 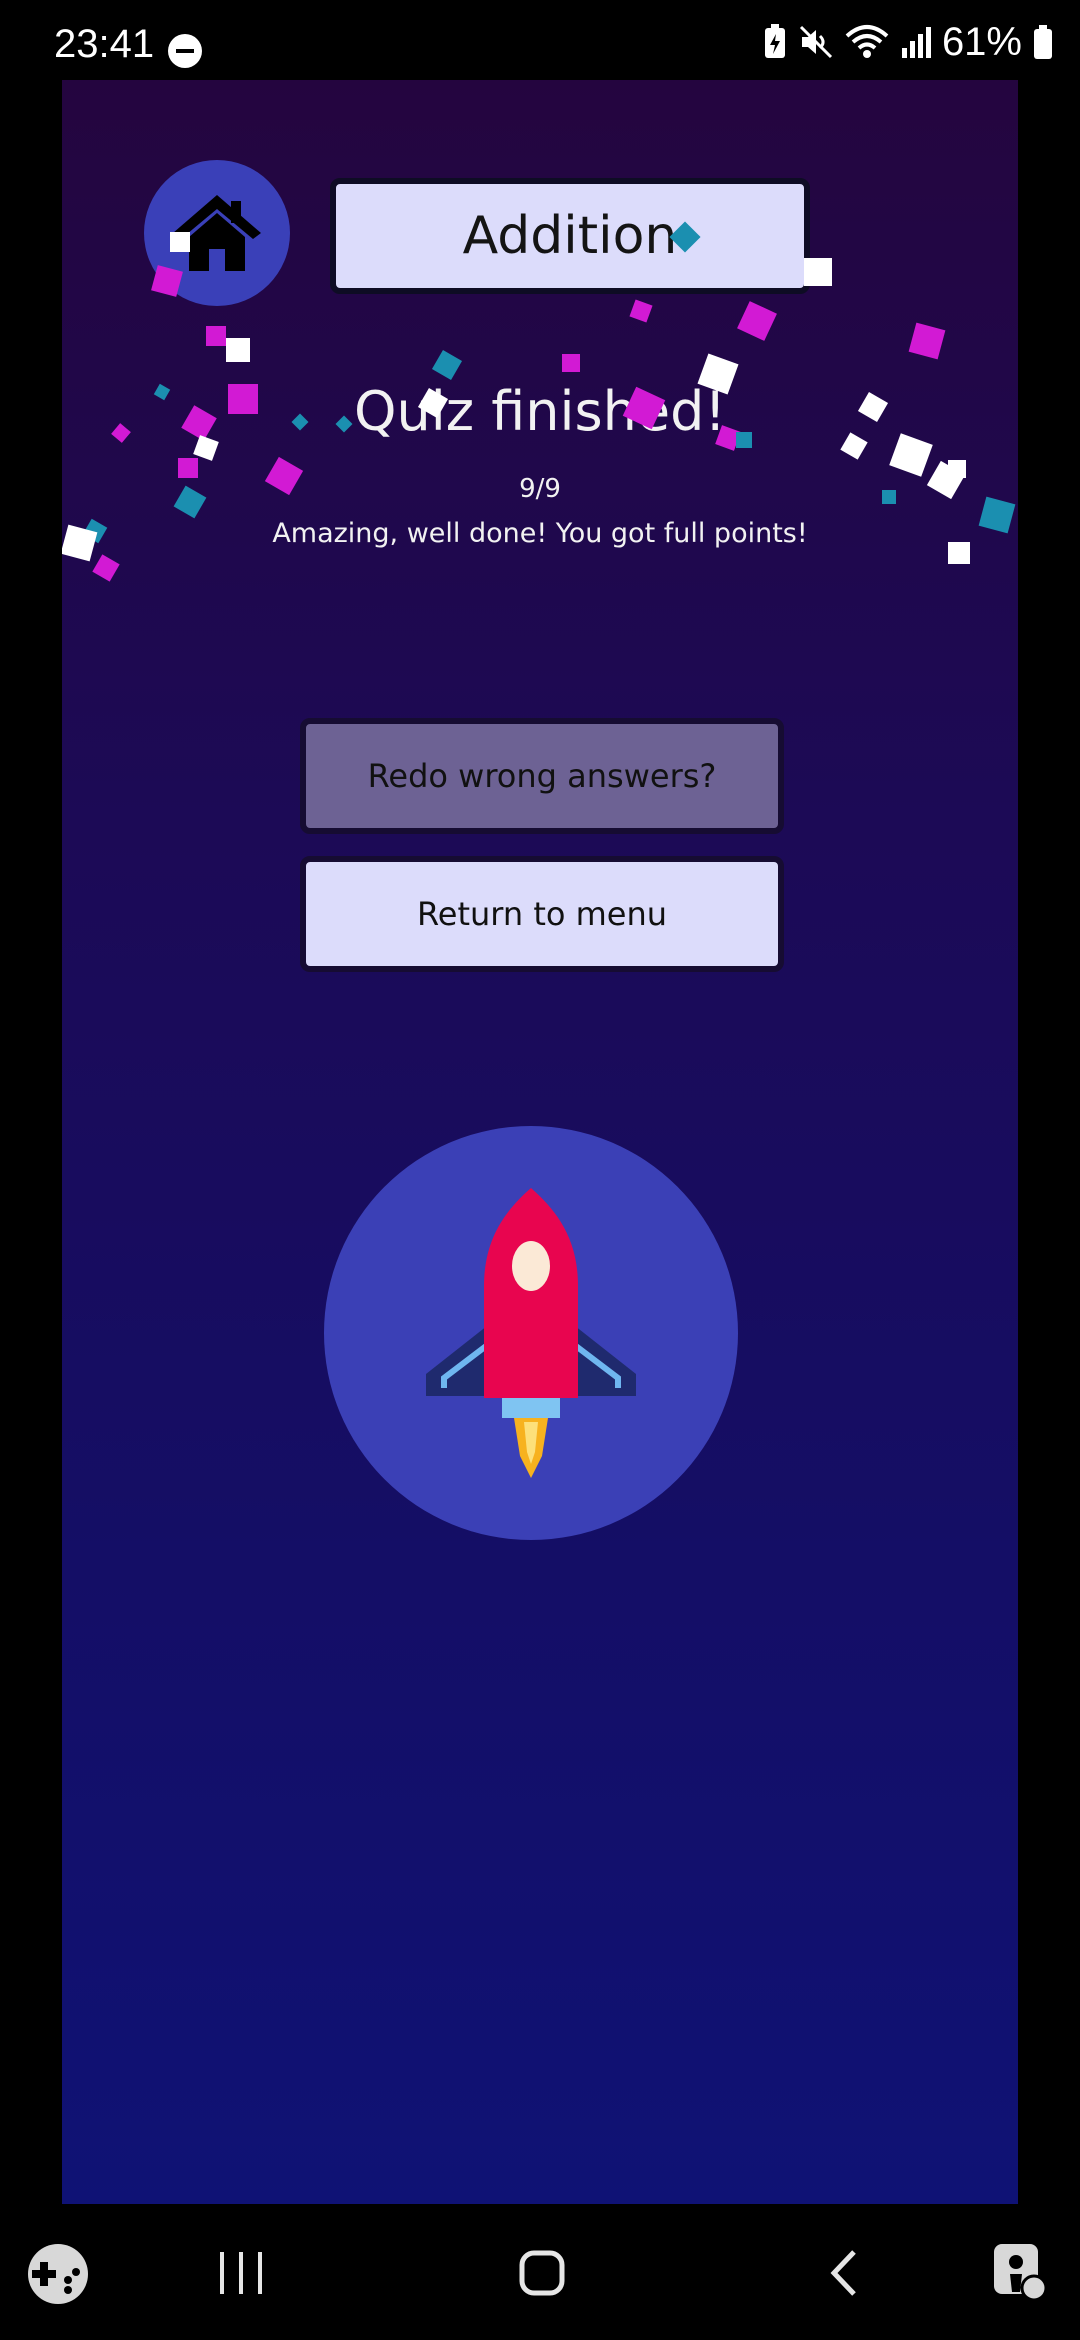 I want to click on status-icons: 61%, so click(x=908, y=41).